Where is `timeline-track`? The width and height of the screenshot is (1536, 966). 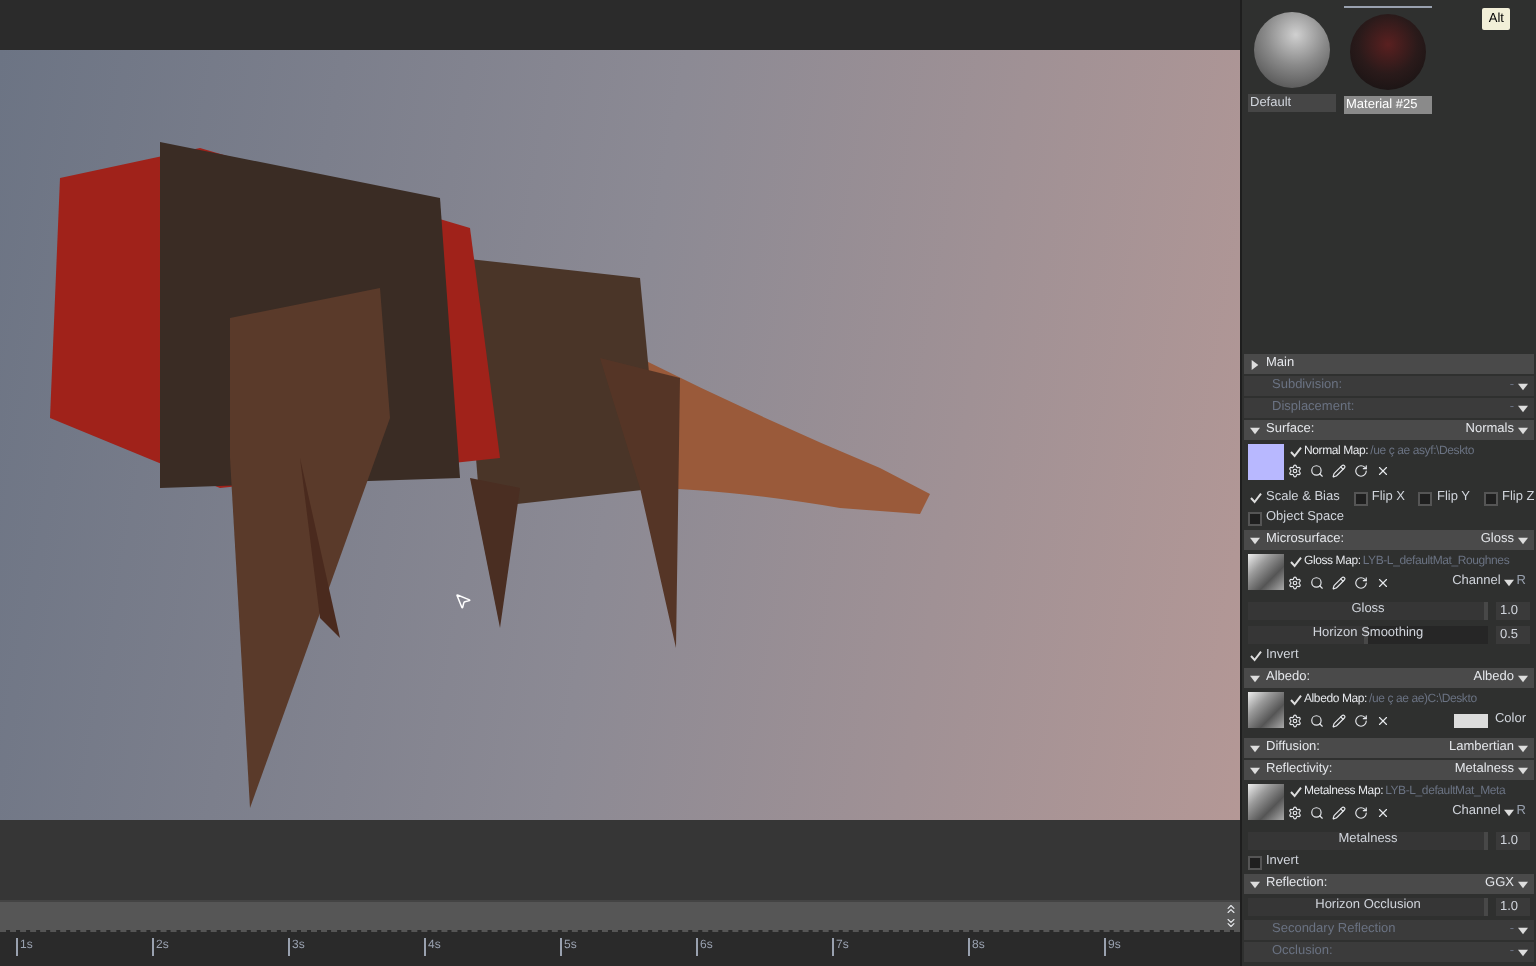 timeline-track is located at coordinates (620, 915).